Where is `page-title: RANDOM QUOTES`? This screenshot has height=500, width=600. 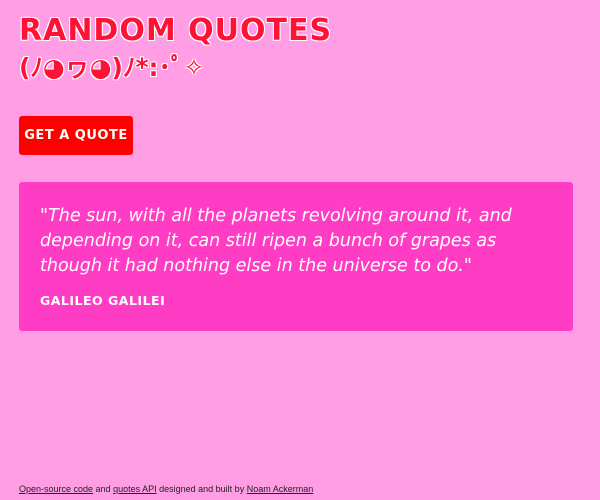
page-title: RANDOM QUOTES is located at coordinates (176, 30).